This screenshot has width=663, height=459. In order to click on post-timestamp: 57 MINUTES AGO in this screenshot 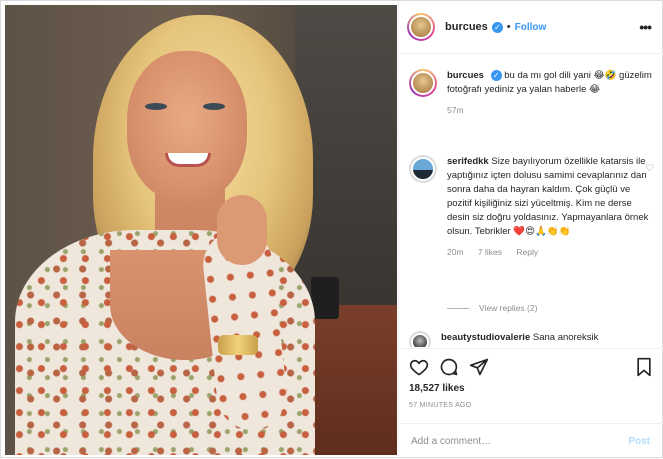, I will do `click(440, 405)`.